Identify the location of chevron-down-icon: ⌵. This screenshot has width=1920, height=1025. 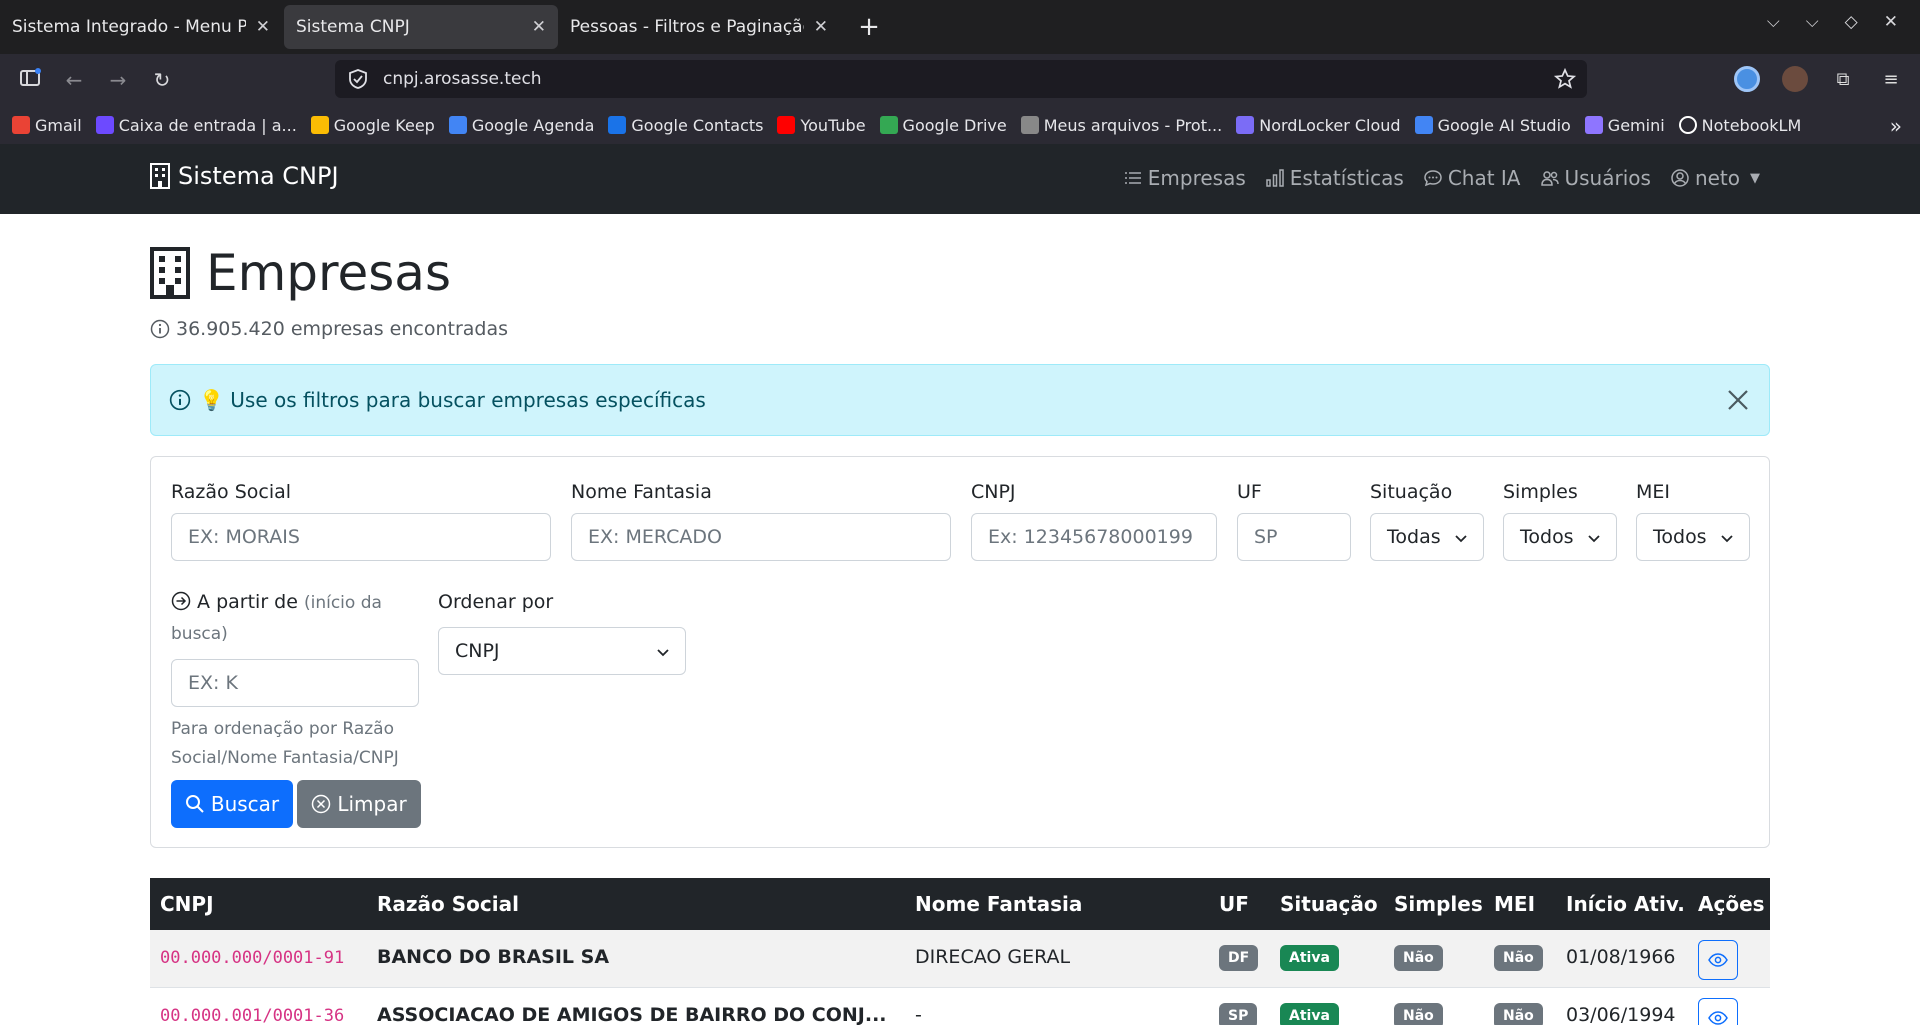
(1773, 22).